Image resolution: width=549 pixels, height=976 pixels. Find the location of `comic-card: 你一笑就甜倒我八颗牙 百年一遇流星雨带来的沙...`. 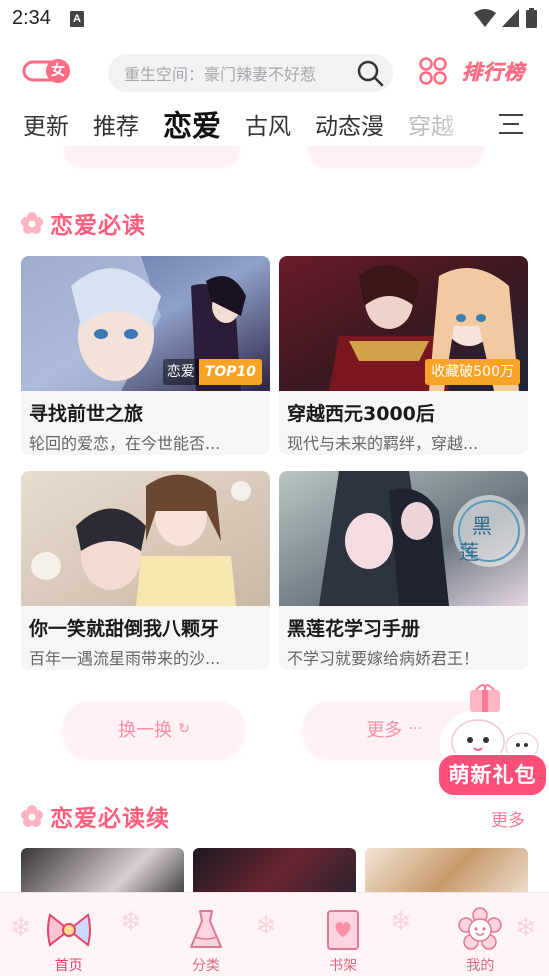

comic-card: 你一笑就甜倒我八颗牙 百年一遇流星雨带来的沙... is located at coordinates (145, 570).